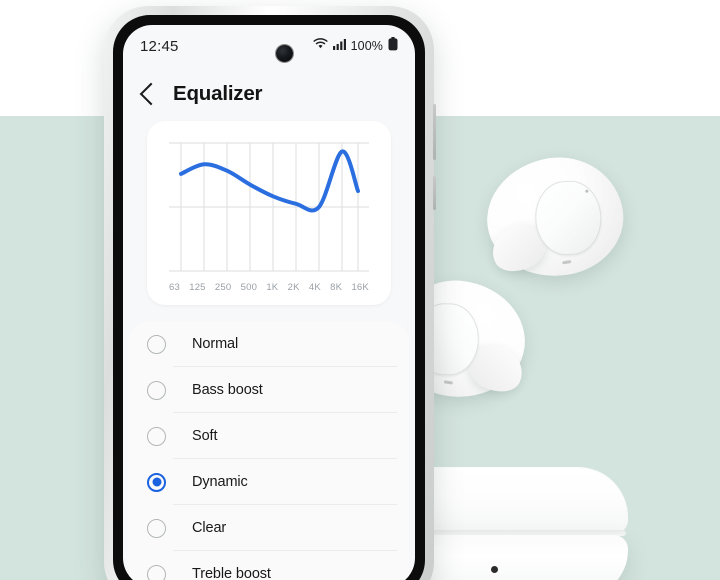  What do you see at coordinates (249, 287) in the screenshot?
I see `axis-label-500: 500` at bounding box center [249, 287].